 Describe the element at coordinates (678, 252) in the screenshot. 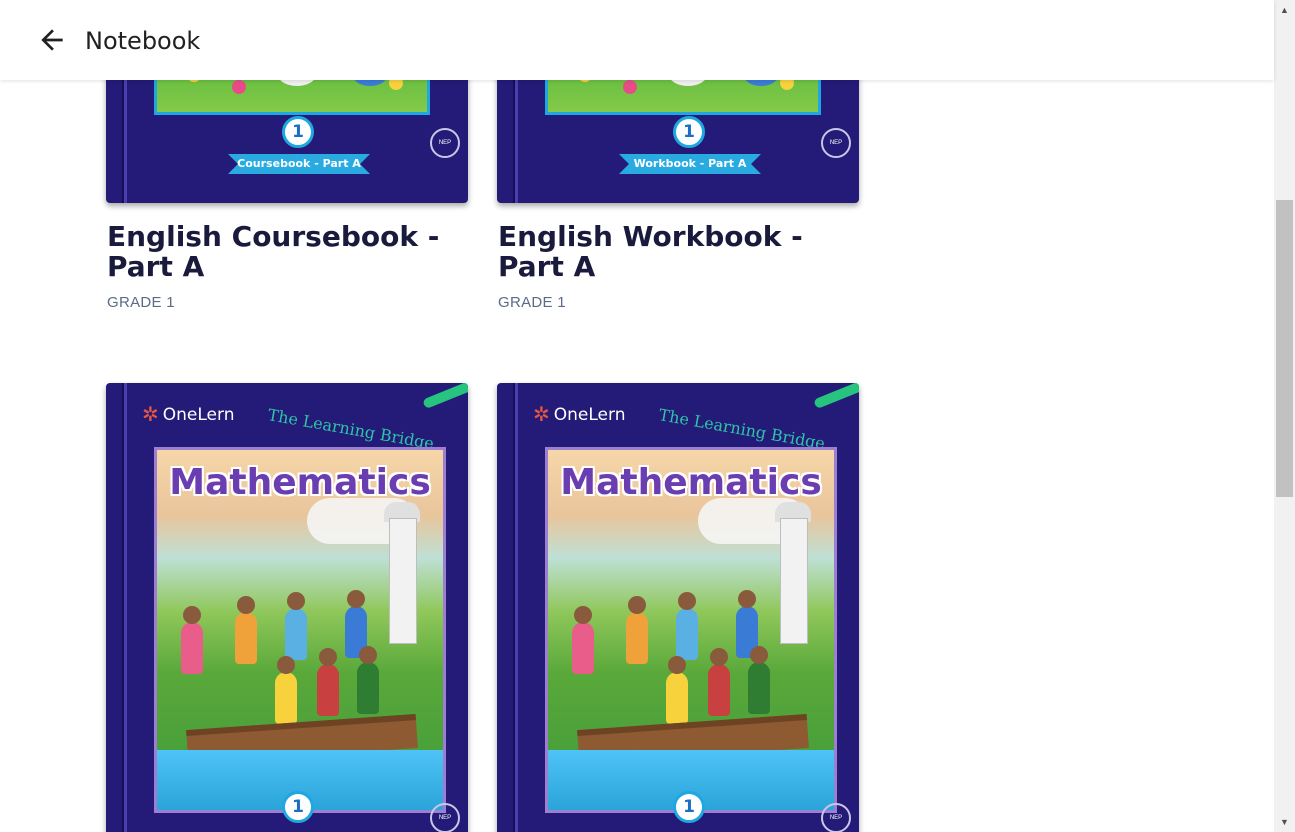

I see `book-title: English Workbook - Part A` at that location.